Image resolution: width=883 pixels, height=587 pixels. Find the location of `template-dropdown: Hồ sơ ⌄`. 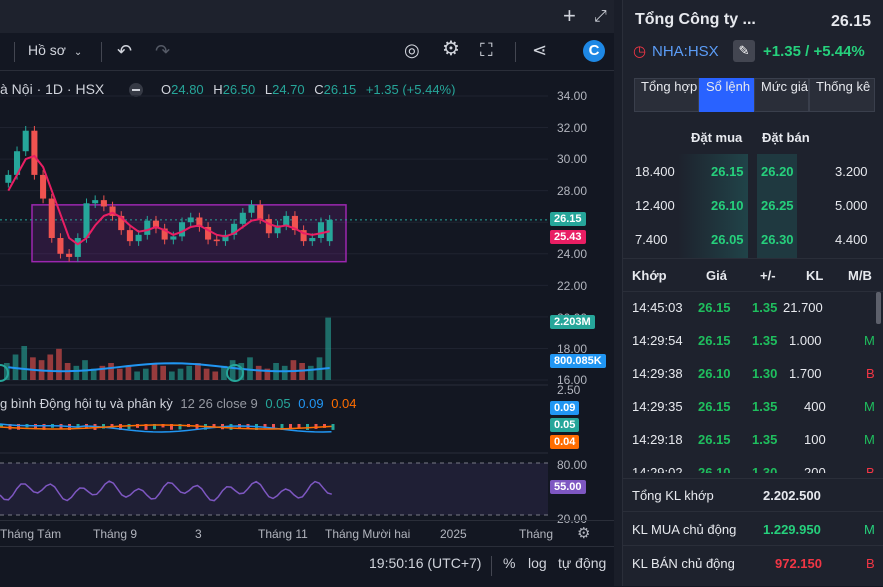

template-dropdown: Hồ sơ ⌄ is located at coordinates (55, 50).